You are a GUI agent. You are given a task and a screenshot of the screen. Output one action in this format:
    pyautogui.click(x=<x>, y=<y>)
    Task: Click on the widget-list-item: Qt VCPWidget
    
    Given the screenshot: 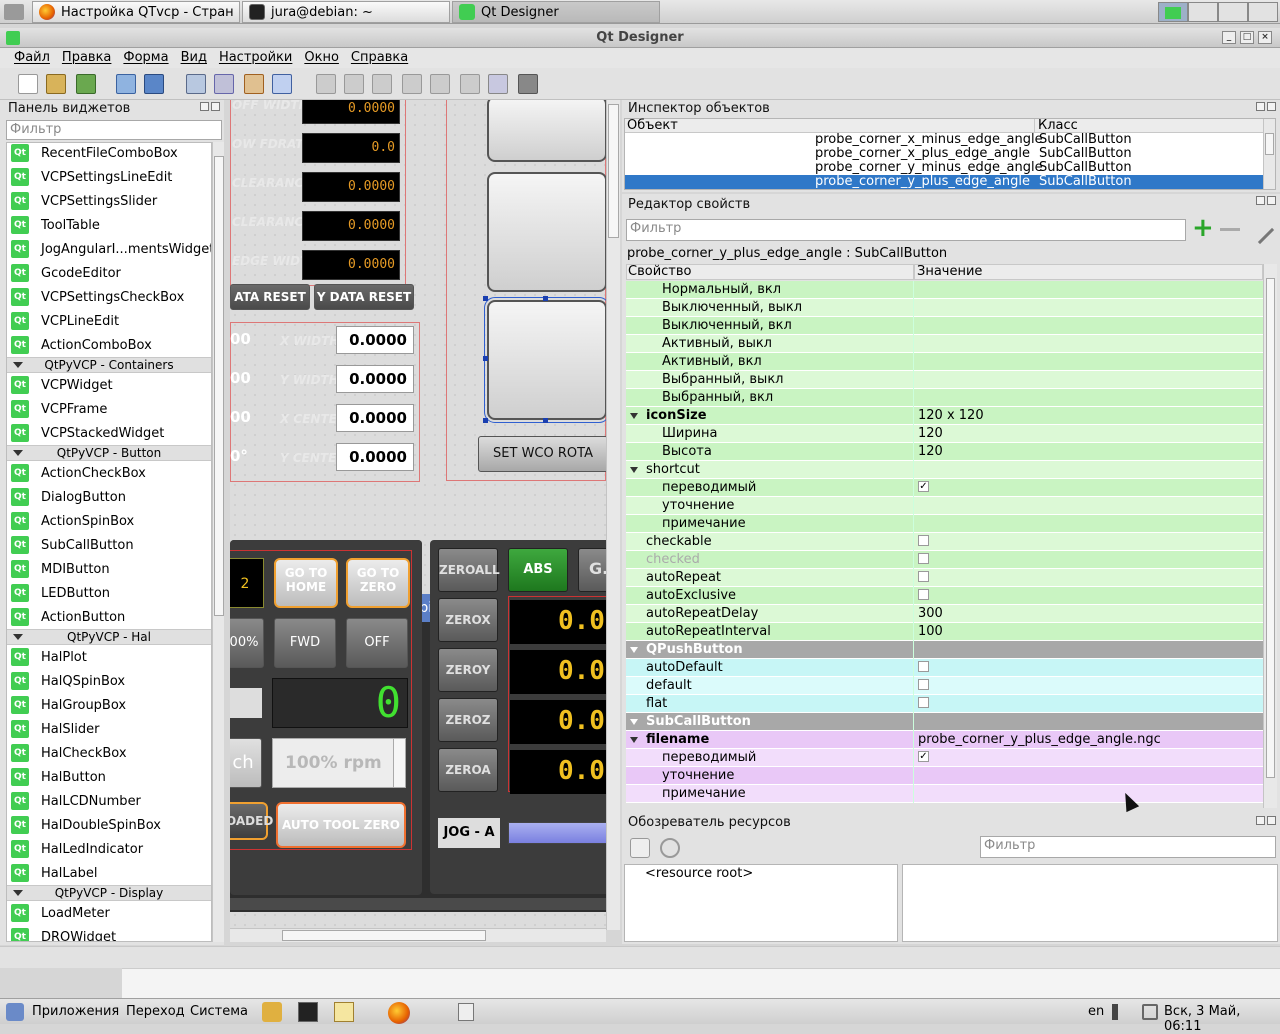 What is the action you would take?
    pyautogui.click(x=109, y=385)
    